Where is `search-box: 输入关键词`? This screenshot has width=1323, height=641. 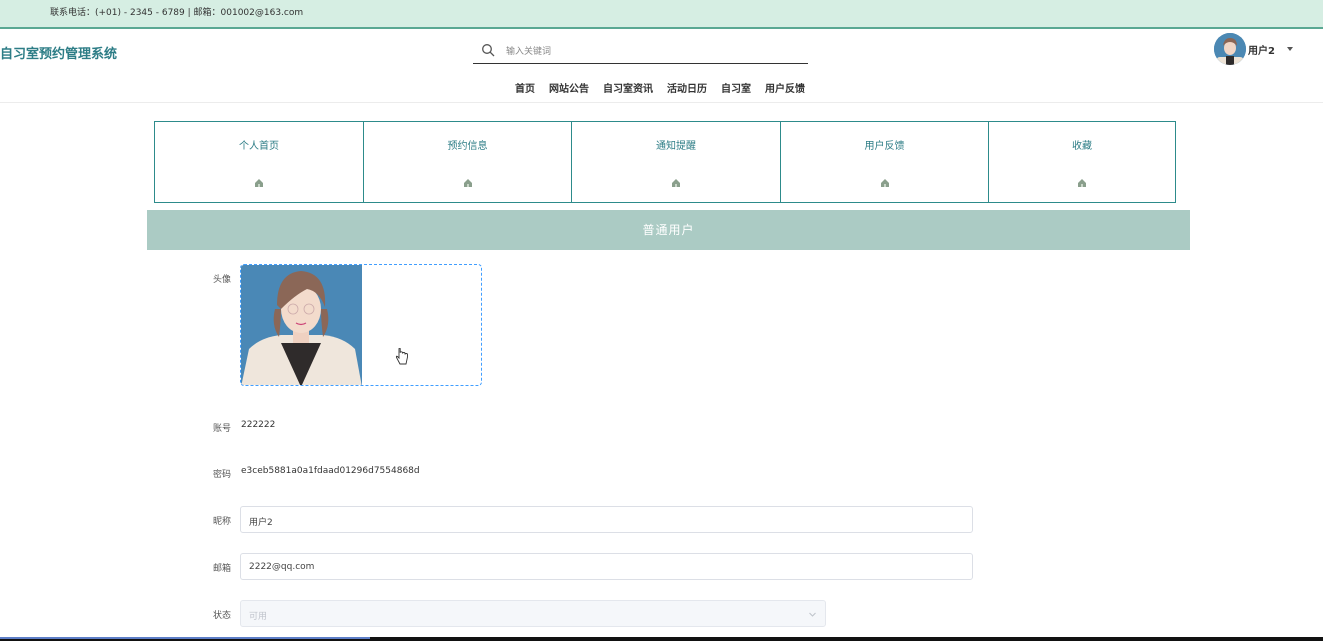 search-box: 输入关键词 is located at coordinates (640, 51).